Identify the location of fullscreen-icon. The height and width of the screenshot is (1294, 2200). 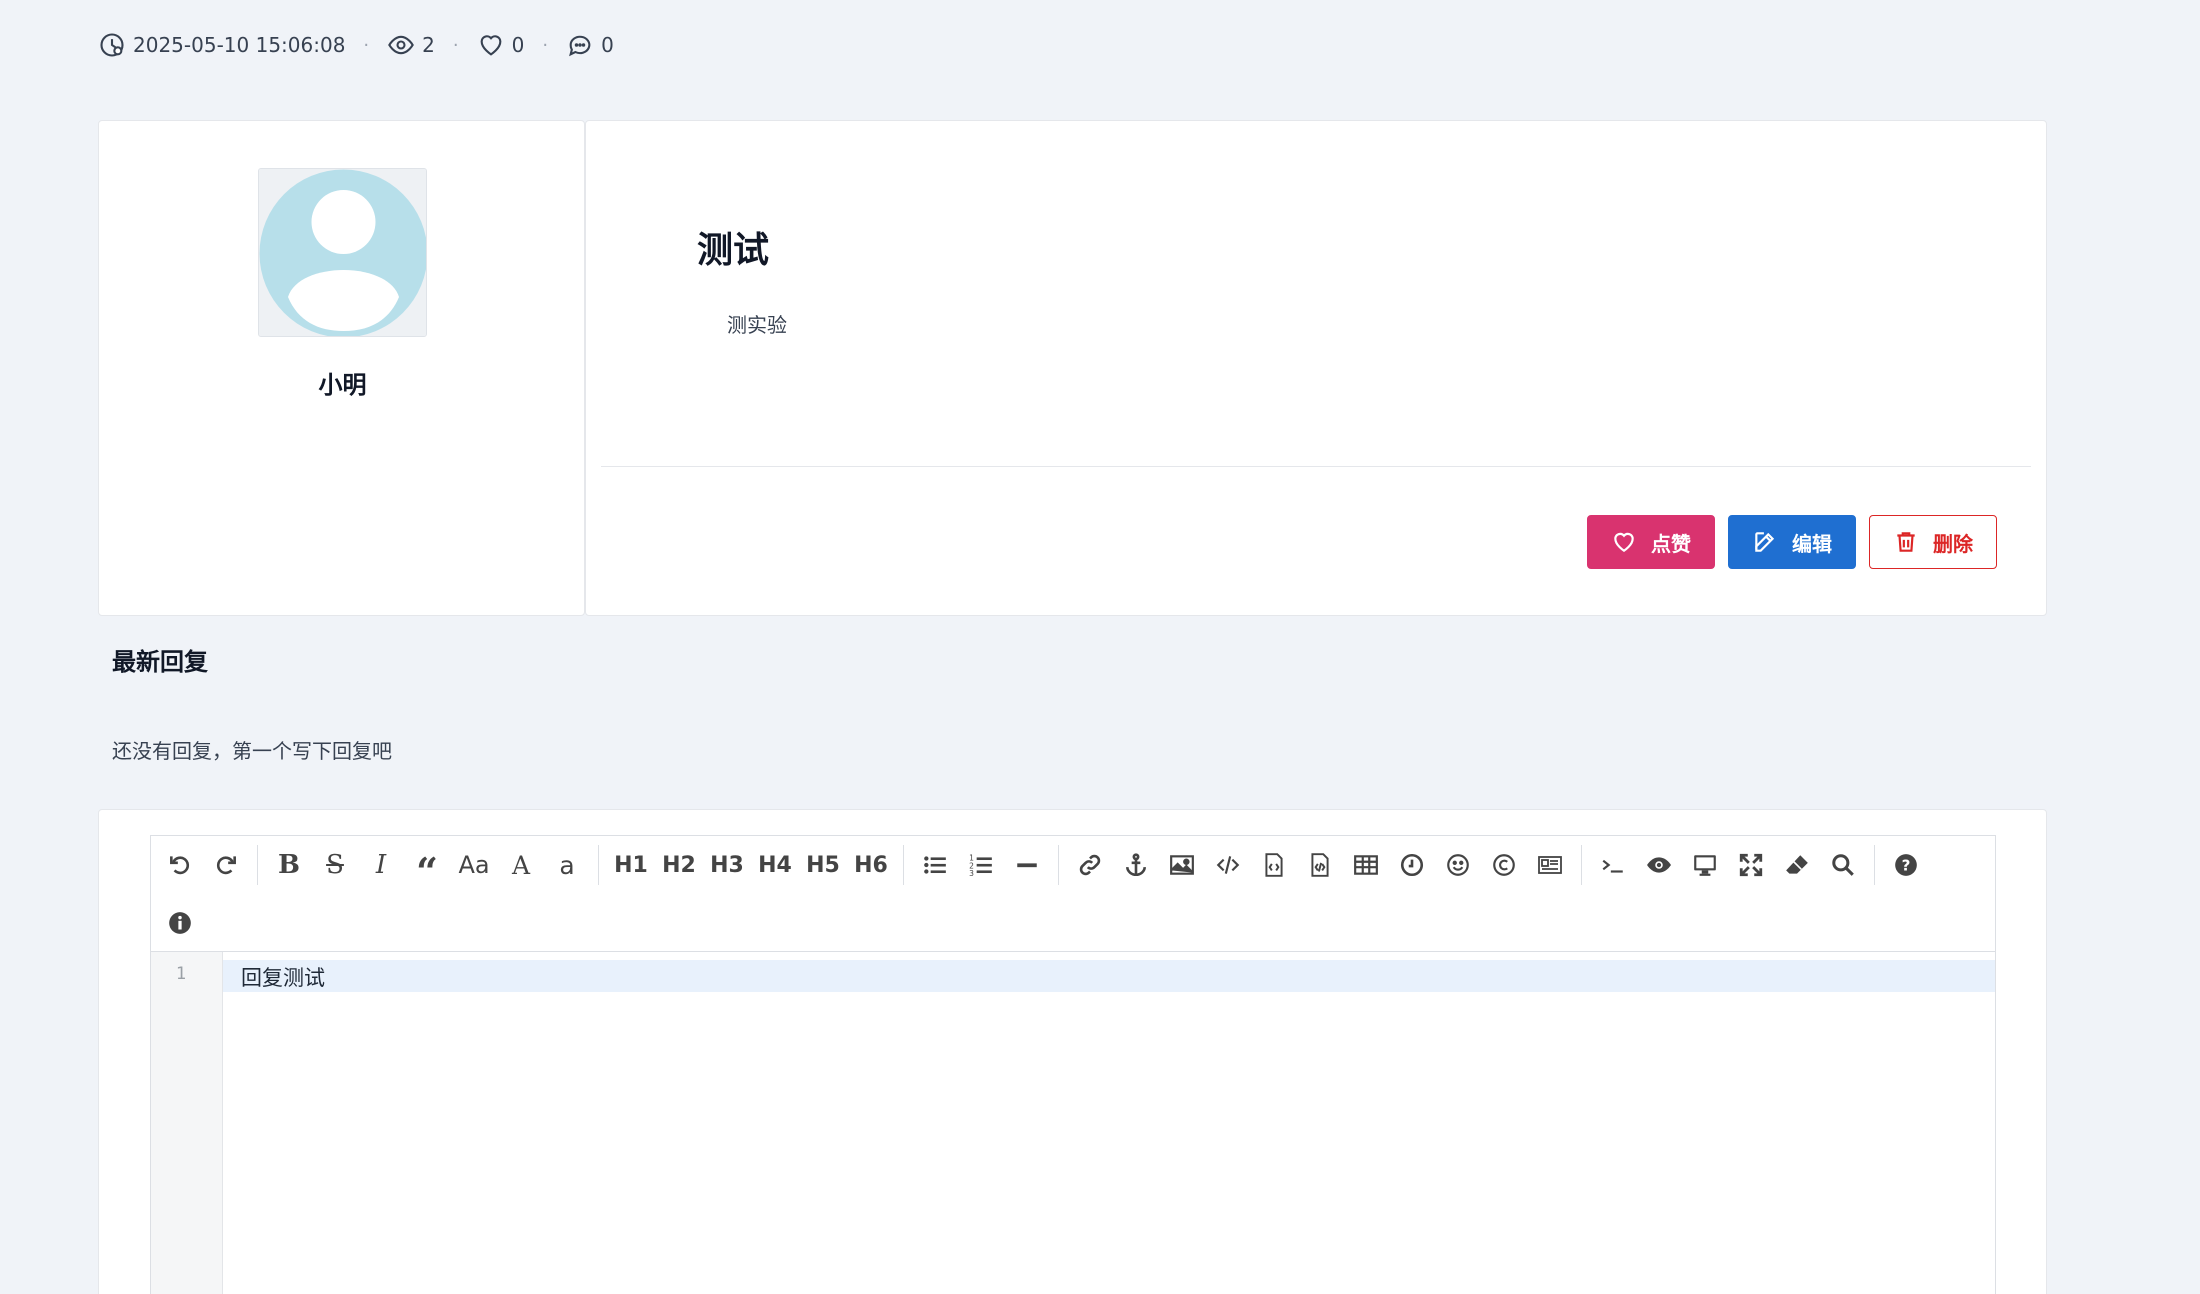
(1751, 865).